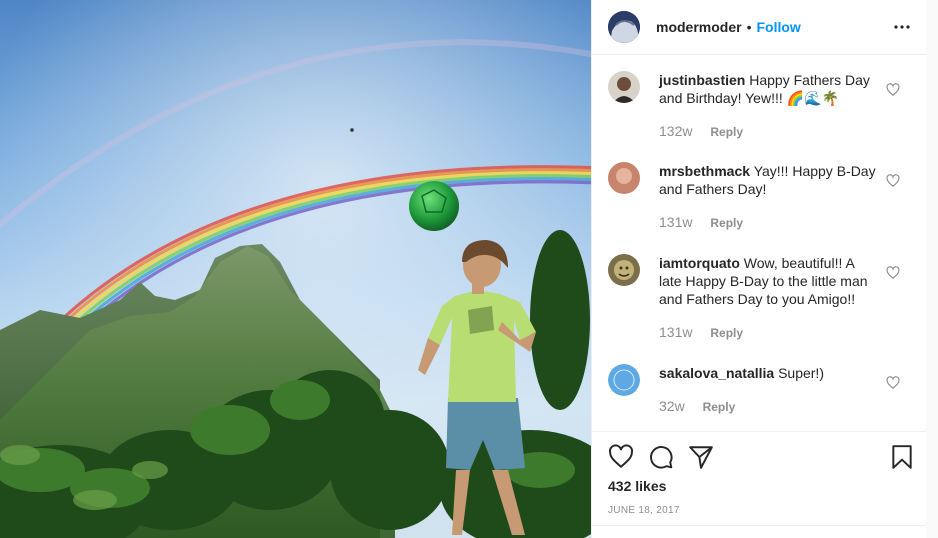 The image size is (938, 538). I want to click on commenter-username: sakalova_natallia, so click(716, 373).